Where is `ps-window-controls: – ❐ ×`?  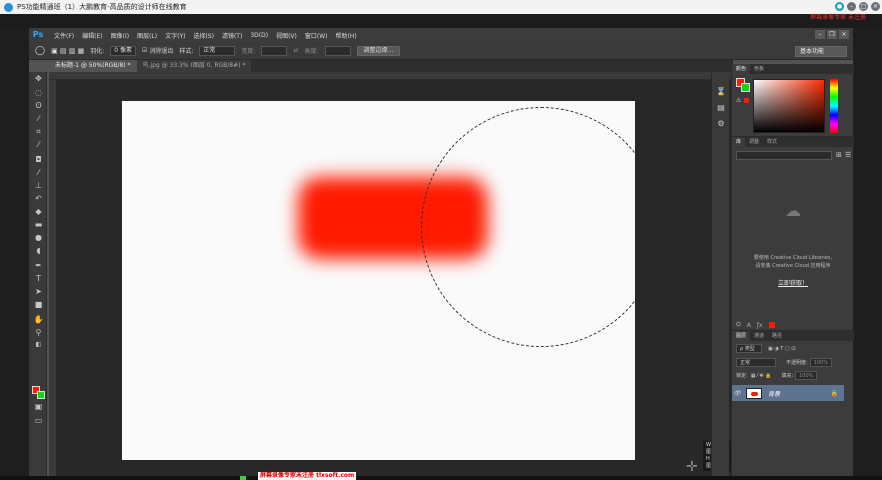
ps-window-controls: – ❐ × is located at coordinates (832, 34).